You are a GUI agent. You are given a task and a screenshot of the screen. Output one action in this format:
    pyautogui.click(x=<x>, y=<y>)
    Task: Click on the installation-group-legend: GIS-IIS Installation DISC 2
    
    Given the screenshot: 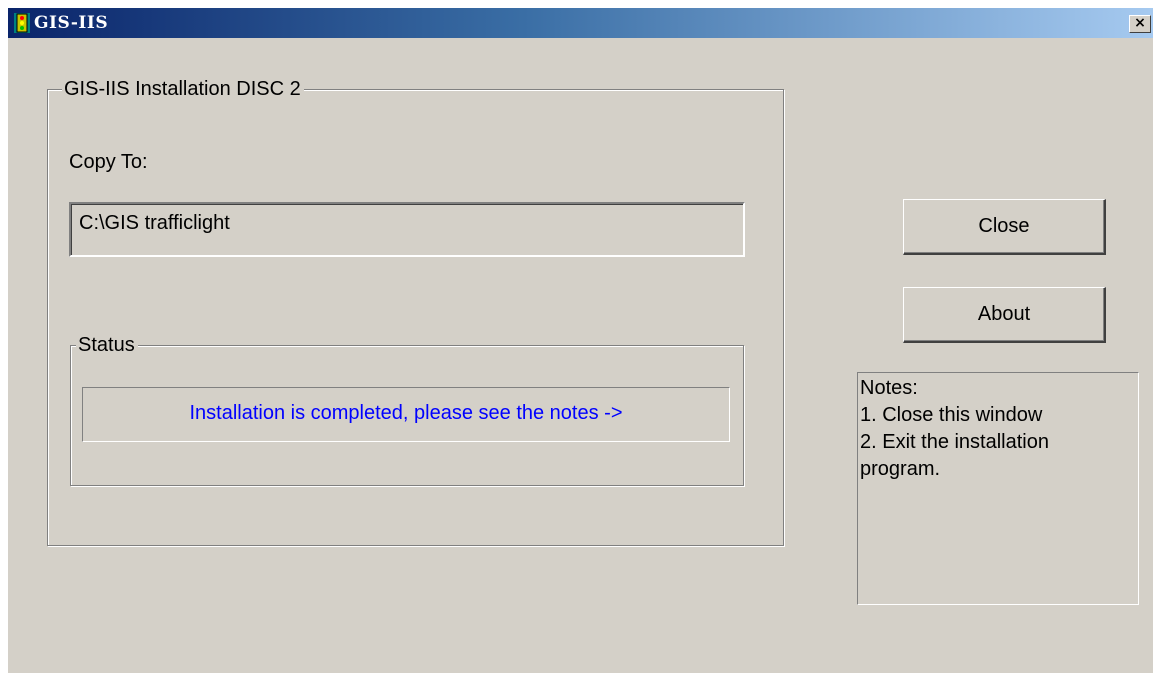 What is the action you would take?
    pyautogui.click(x=183, y=89)
    